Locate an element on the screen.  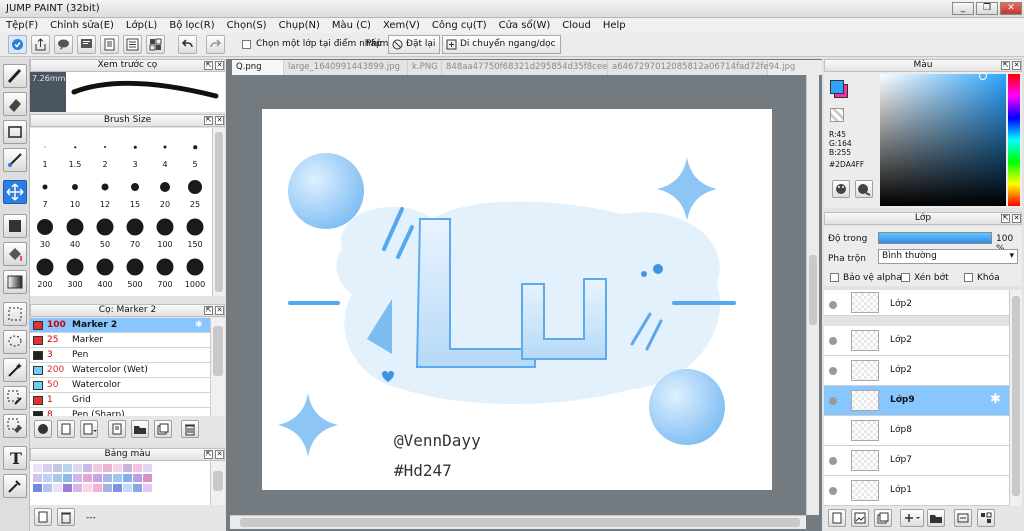
color-picker-icon is located at coordinates (864, 189).